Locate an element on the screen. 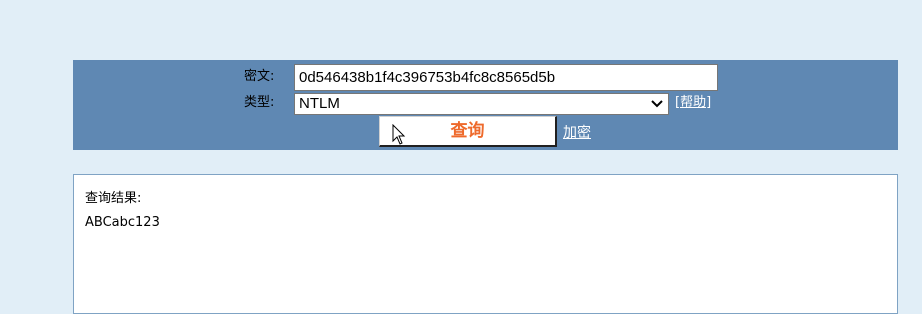 This screenshot has height=314, width=922. result-value: ABCabc123 is located at coordinates (122, 222).